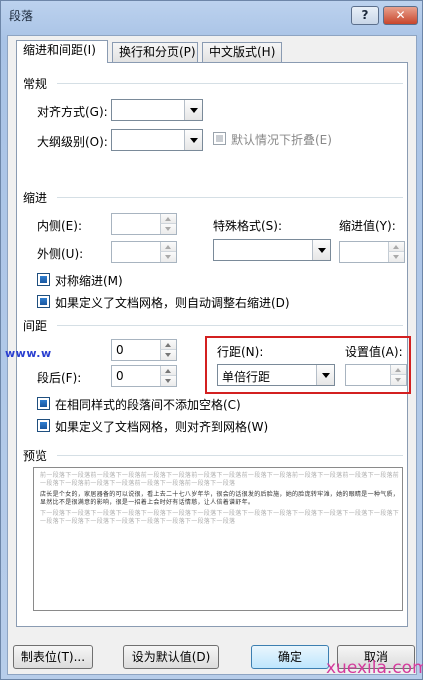  I want to click on inside-label: 内侧(E):, so click(59, 226).